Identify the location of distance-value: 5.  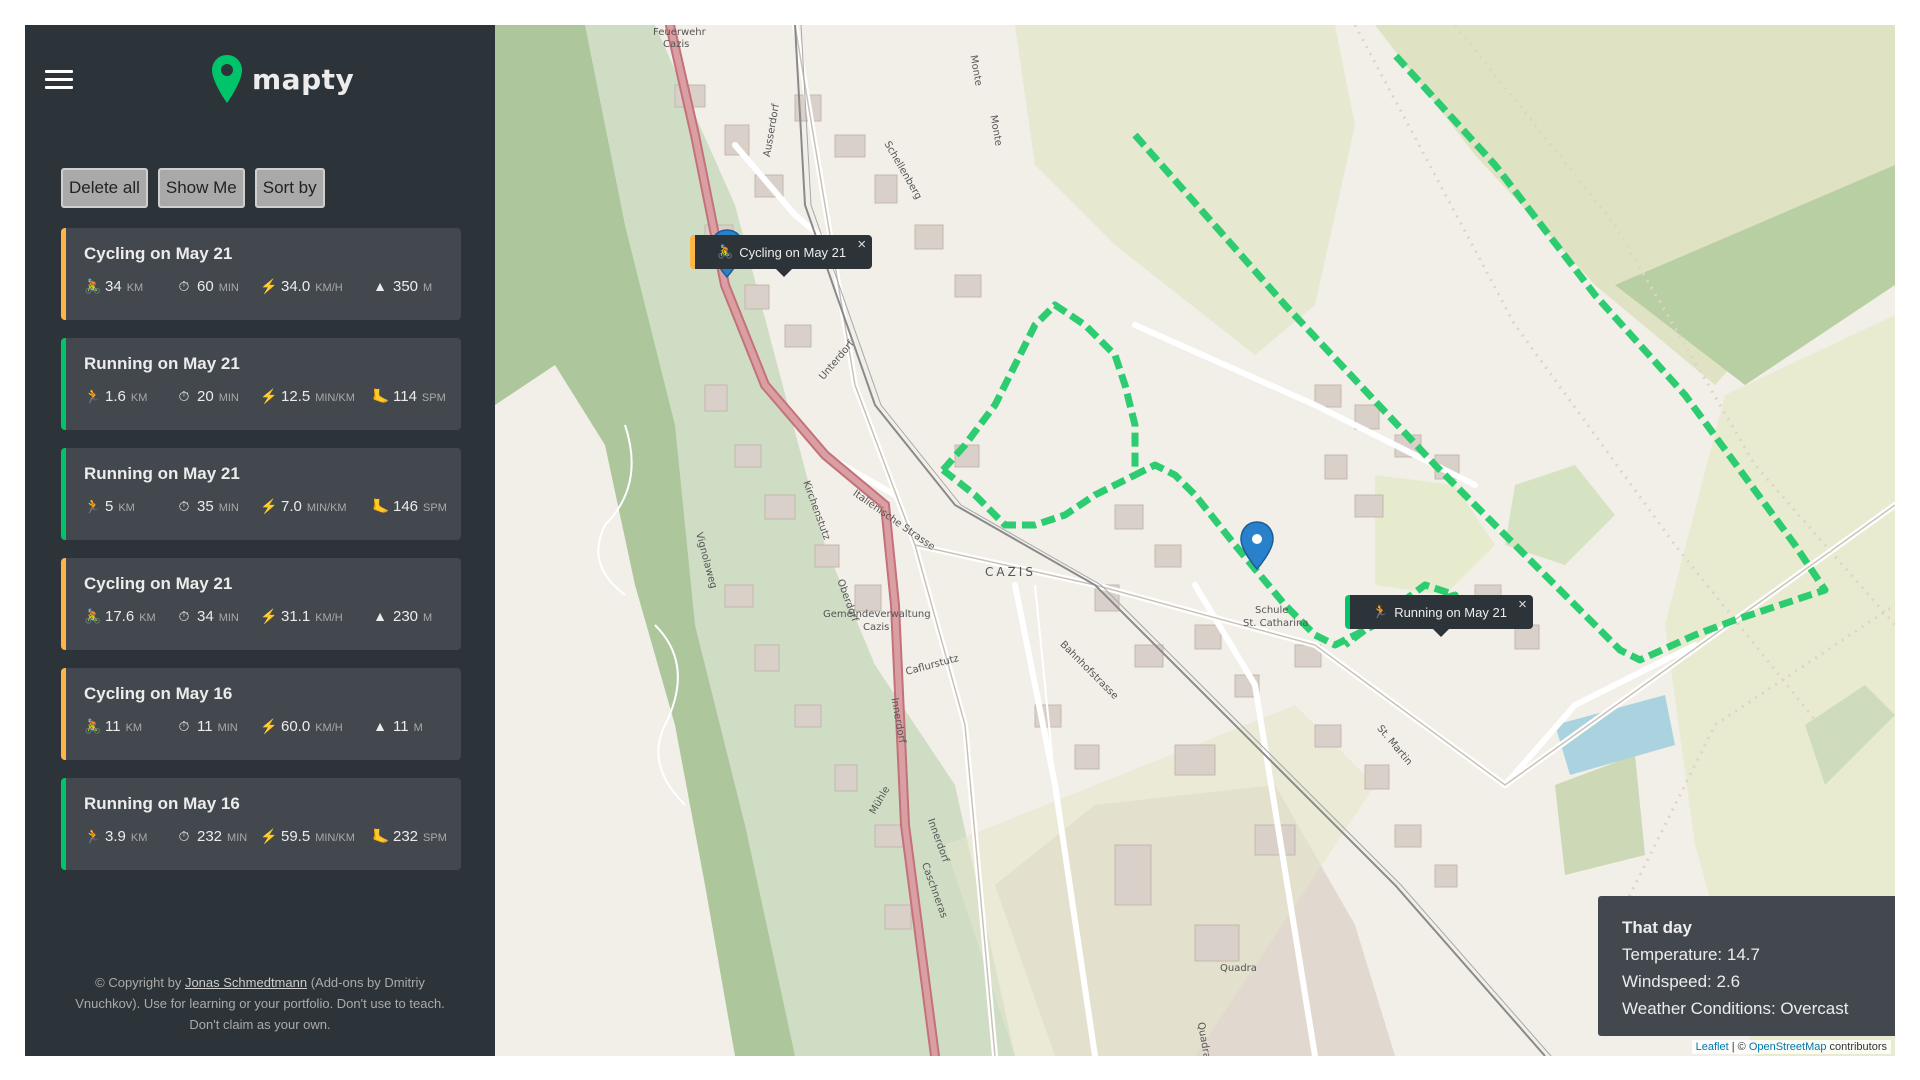
(109, 506).